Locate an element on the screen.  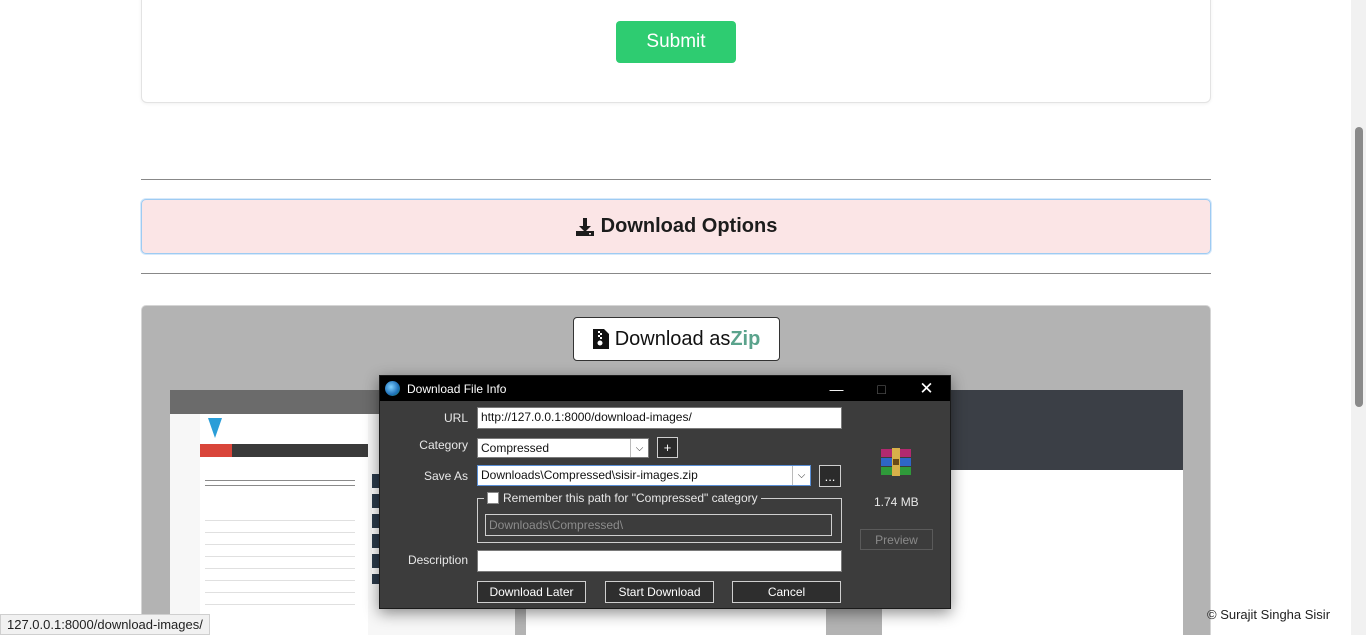
description-field is located at coordinates (659, 561).